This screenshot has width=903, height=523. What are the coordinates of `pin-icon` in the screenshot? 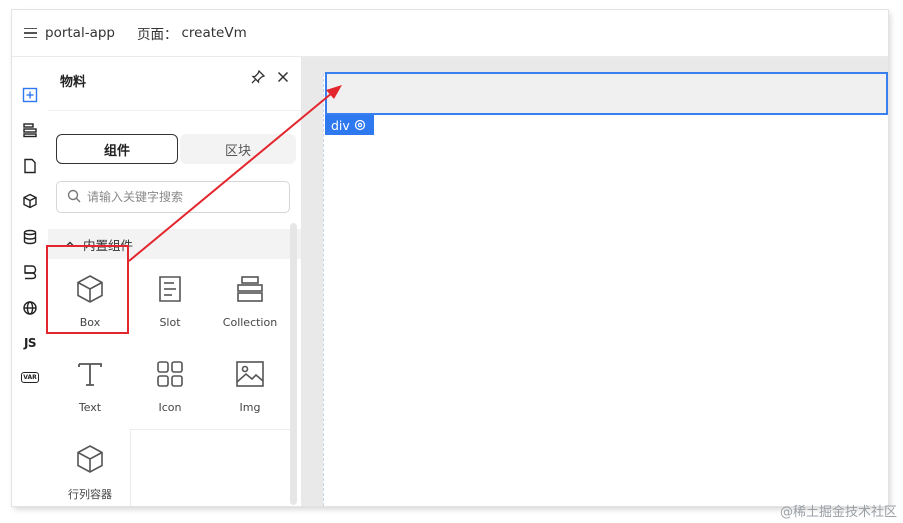 It's located at (259, 78).